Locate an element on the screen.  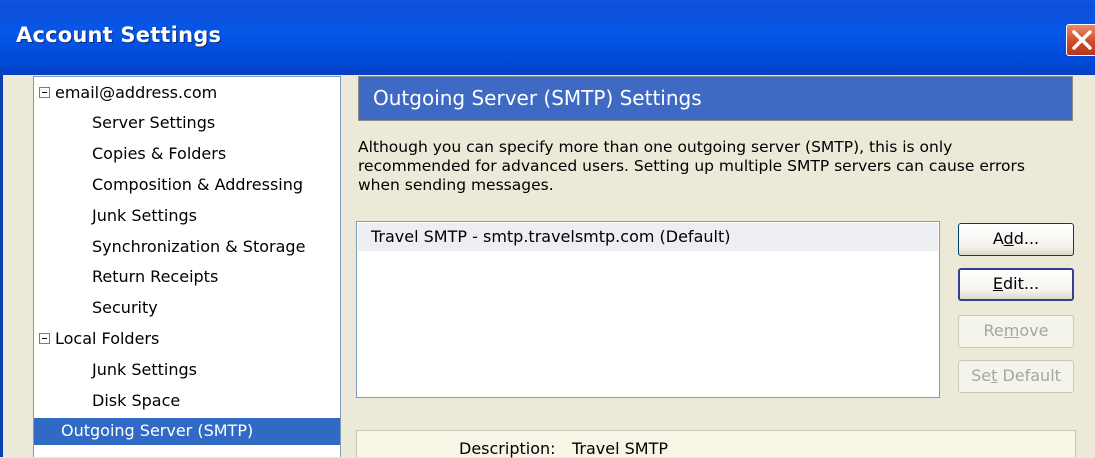
tree-item-copies-folders: Copies & Folders is located at coordinates (159, 154).